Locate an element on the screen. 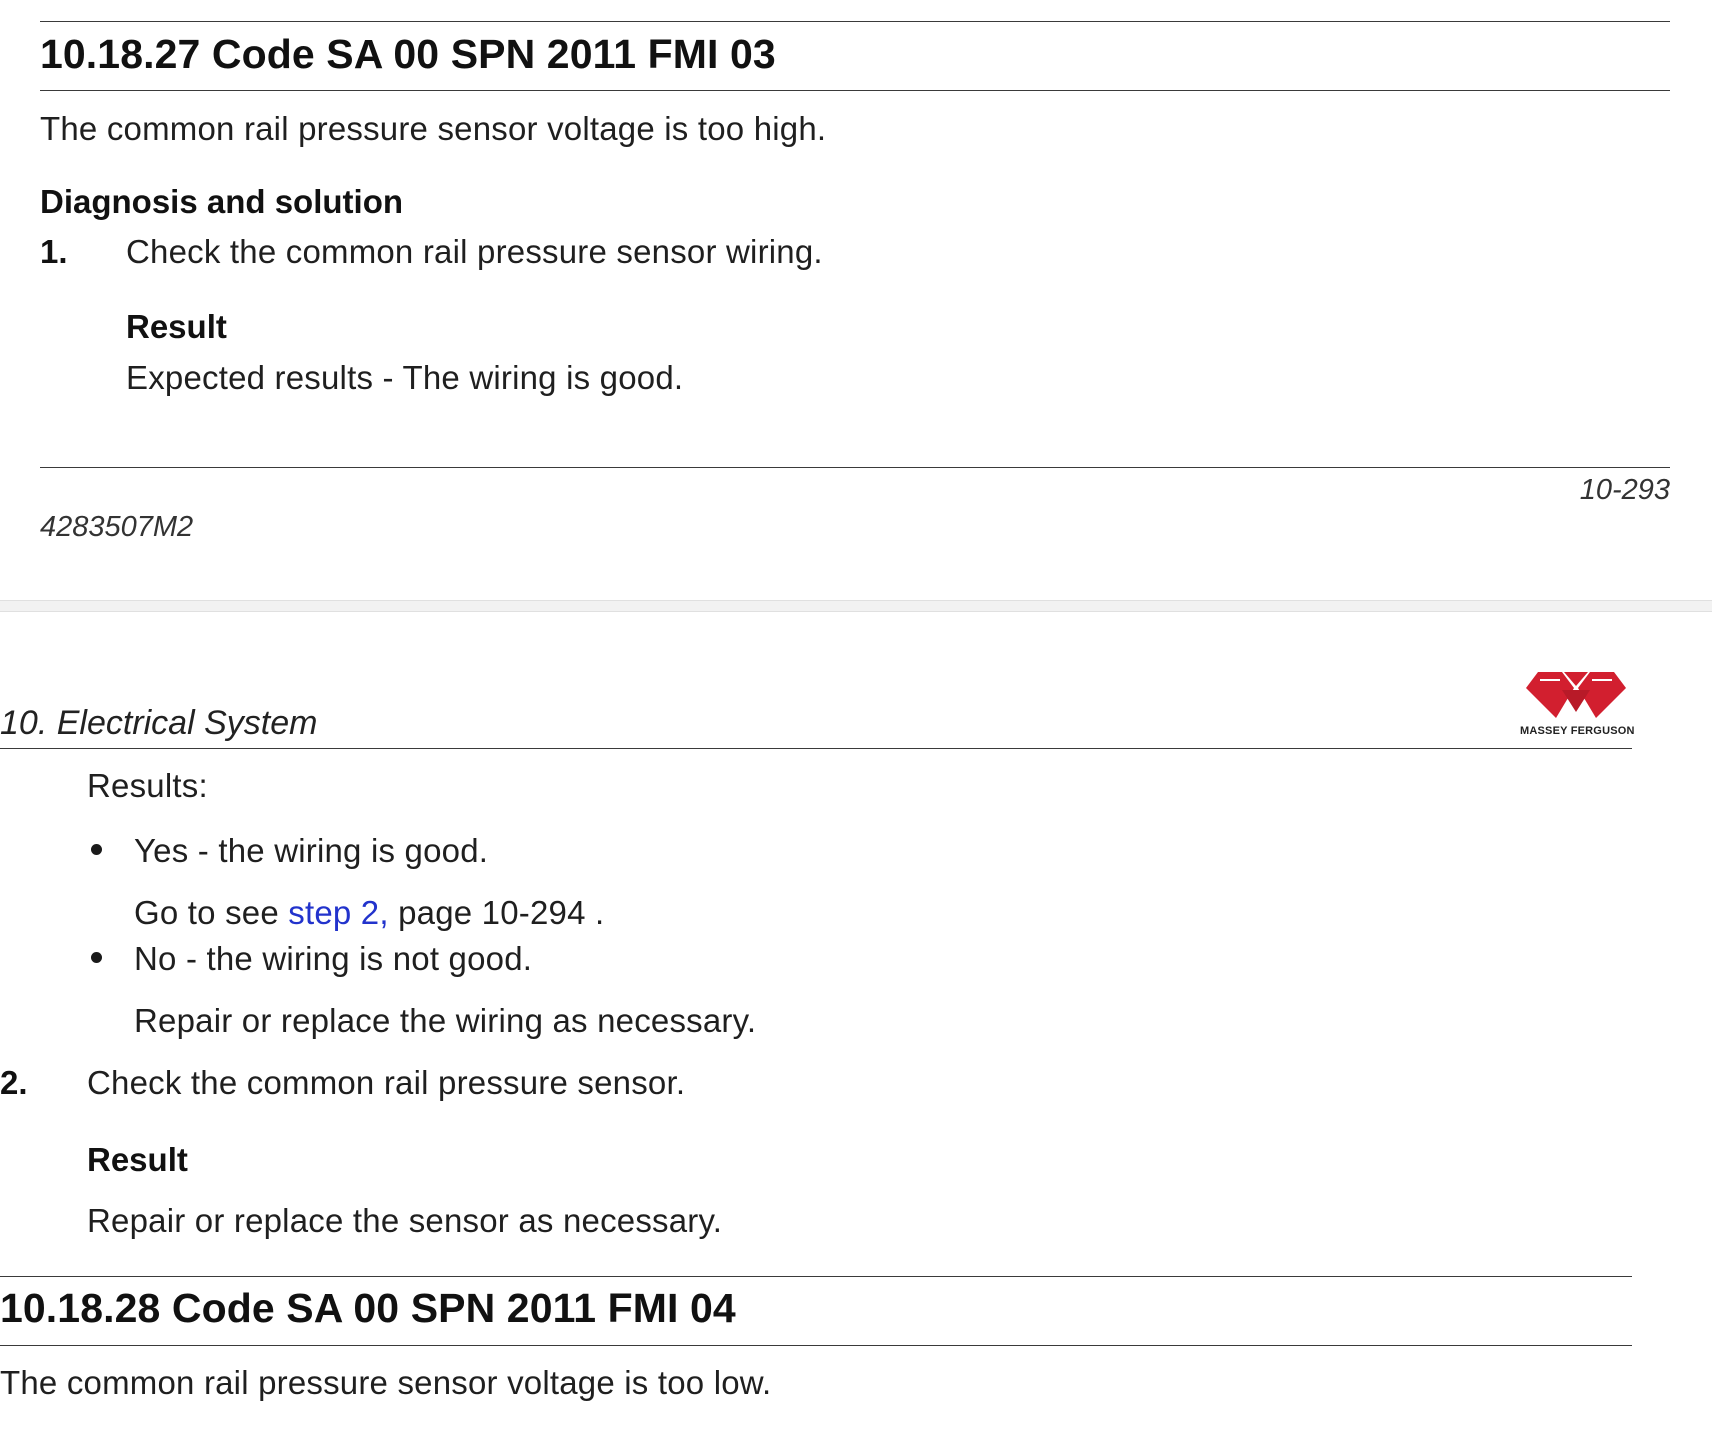  massey-ferguson-logo: MASSEY FERGUSON is located at coordinates (1576, 703).